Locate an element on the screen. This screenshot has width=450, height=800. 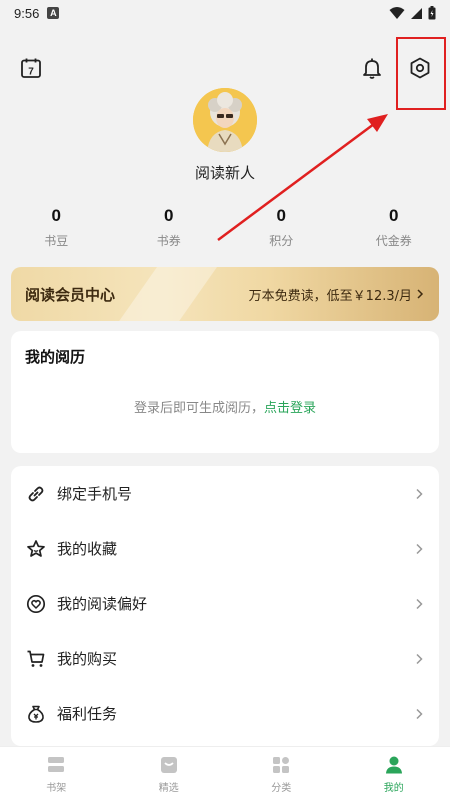
login-link: 点击登录 is located at coordinates (290, 408).